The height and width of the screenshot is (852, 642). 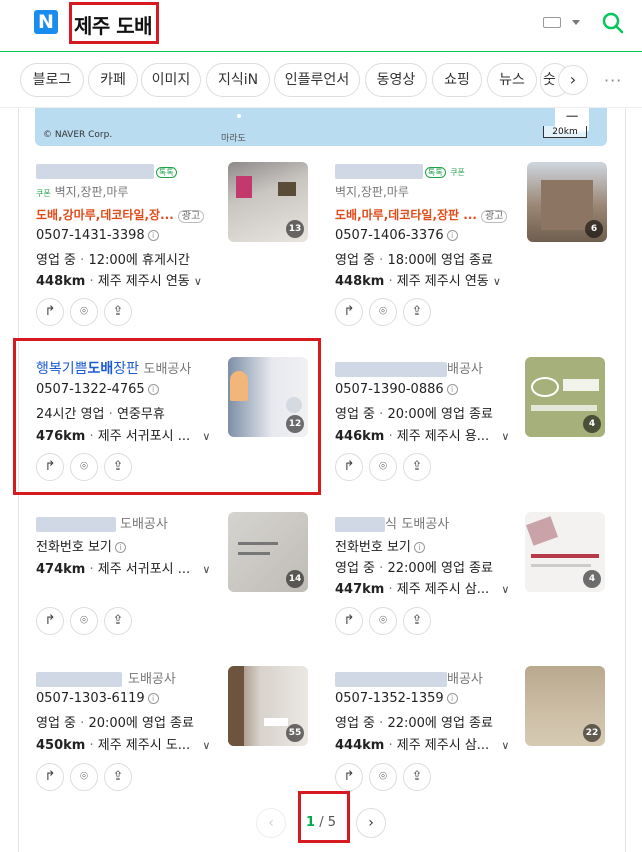 I want to click on tab-cafe: 카페, so click(x=113, y=80).